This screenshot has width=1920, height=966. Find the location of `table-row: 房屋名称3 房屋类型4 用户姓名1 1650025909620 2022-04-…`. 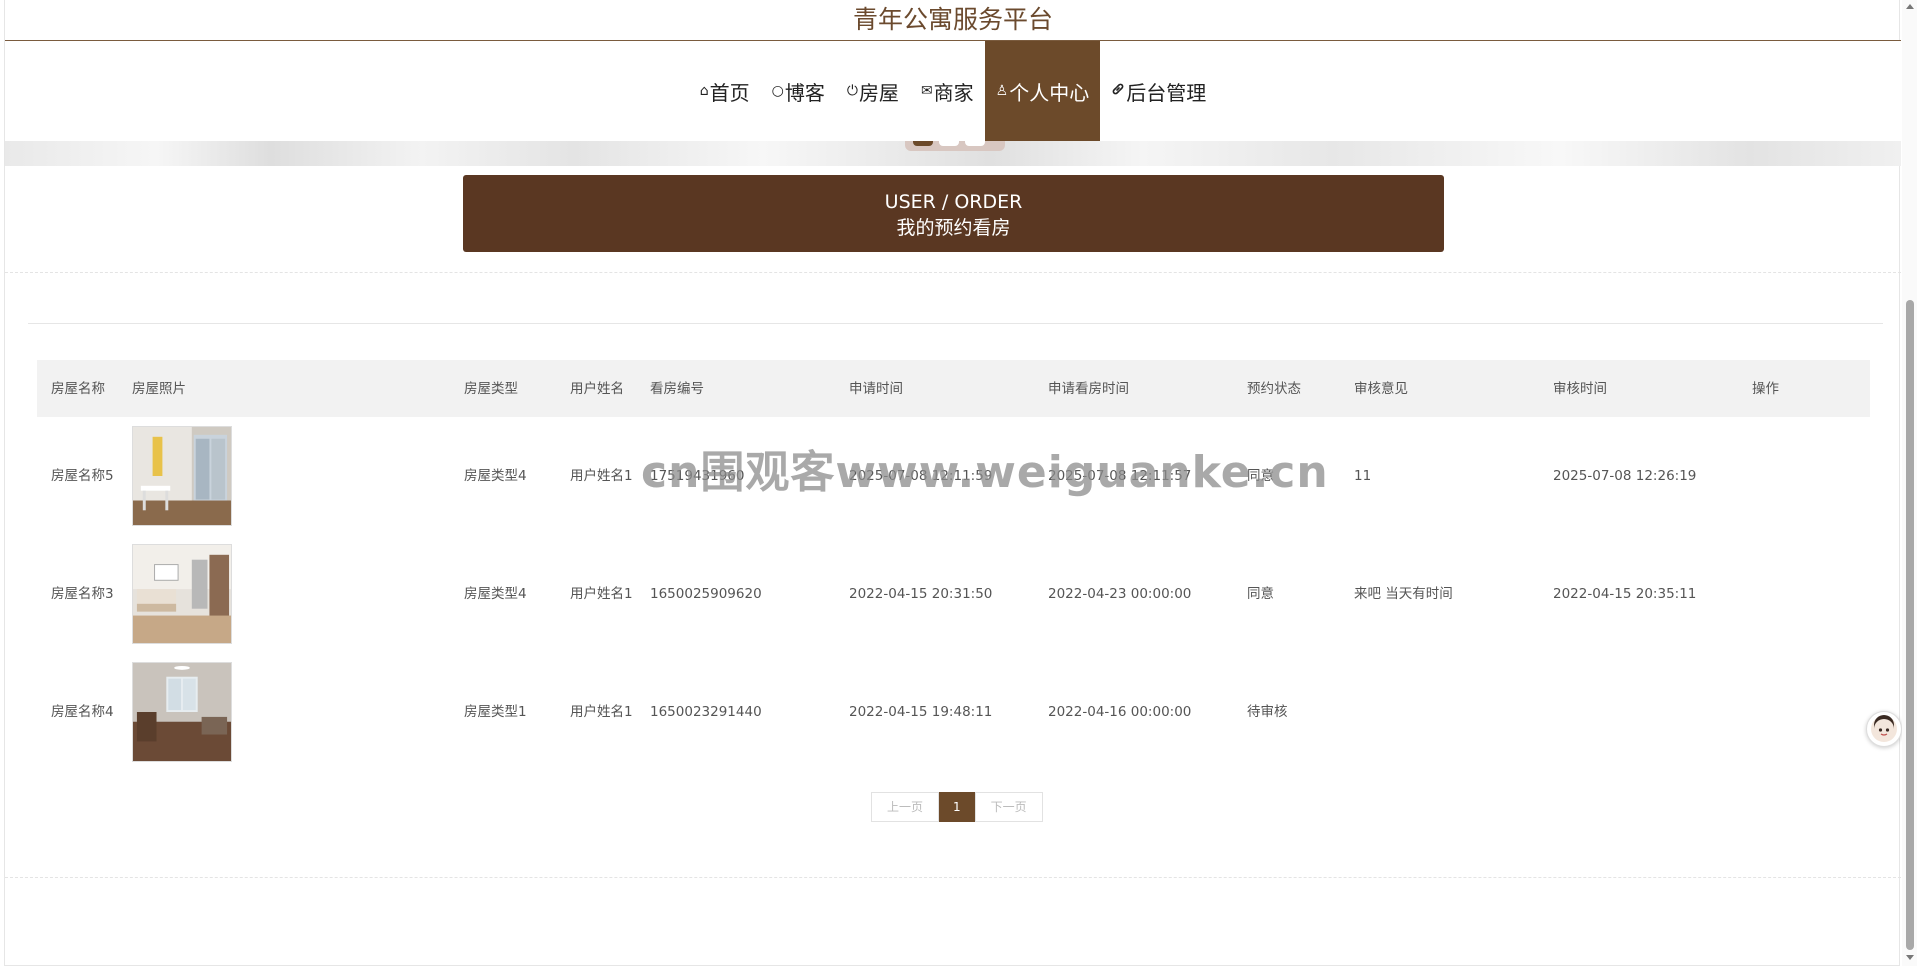

table-row: 房屋名称3 房屋类型4 用户姓名1 1650025909620 2022-04-… is located at coordinates (953, 594).